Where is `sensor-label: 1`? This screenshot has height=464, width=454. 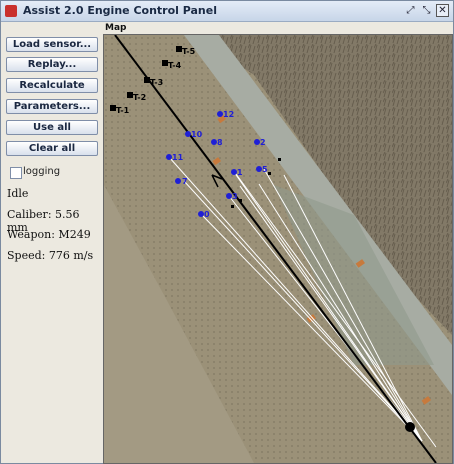
sensor-label: 1 is located at coordinates (240, 172).